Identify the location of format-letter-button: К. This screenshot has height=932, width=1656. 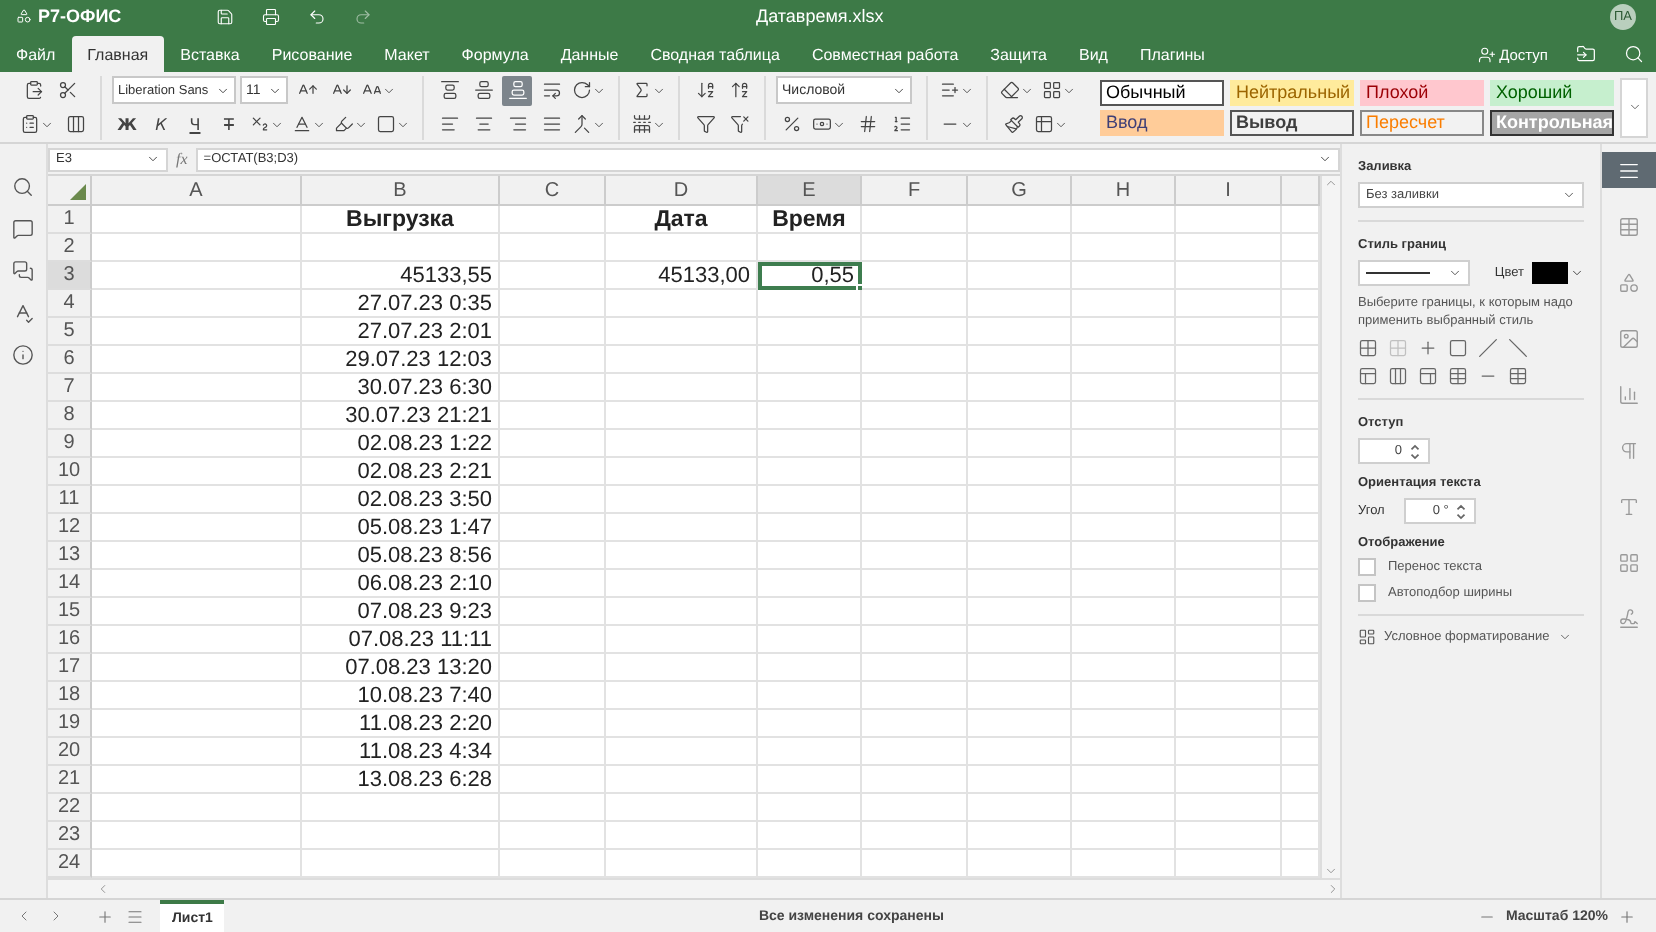
(161, 124).